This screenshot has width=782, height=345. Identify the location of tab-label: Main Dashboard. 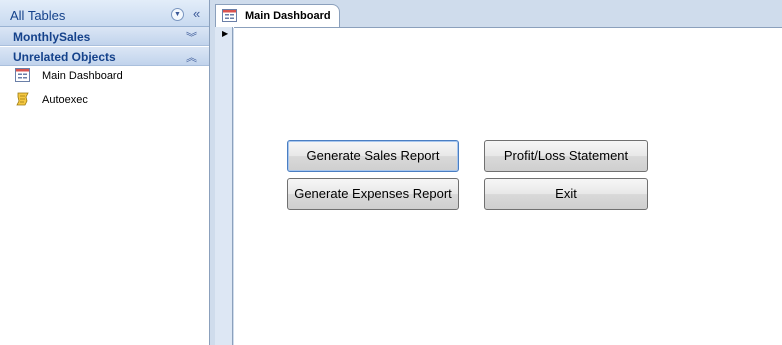
(288, 16).